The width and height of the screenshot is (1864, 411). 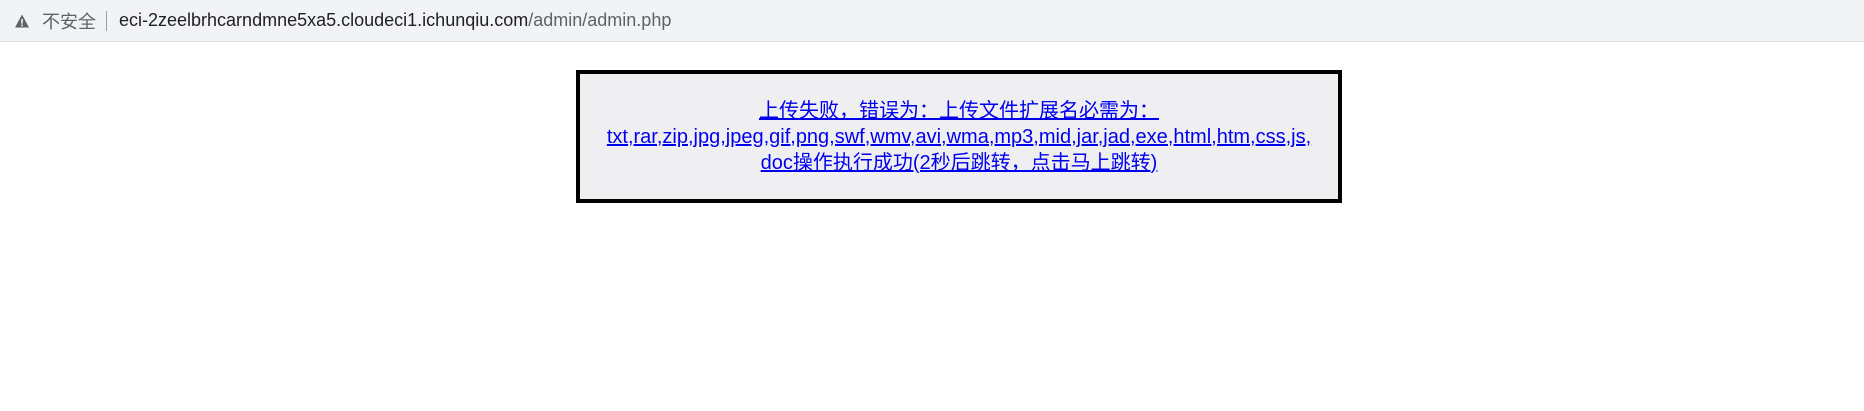 I want to click on url-path: /admin/admin.php, so click(x=600, y=20).